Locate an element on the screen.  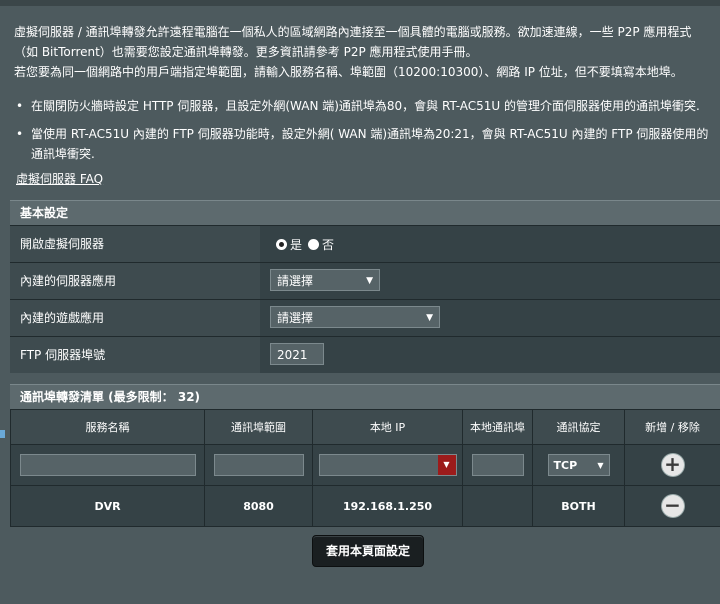
ftp-port-label: FTP 伺服器埠號 is located at coordinates (135, 355).